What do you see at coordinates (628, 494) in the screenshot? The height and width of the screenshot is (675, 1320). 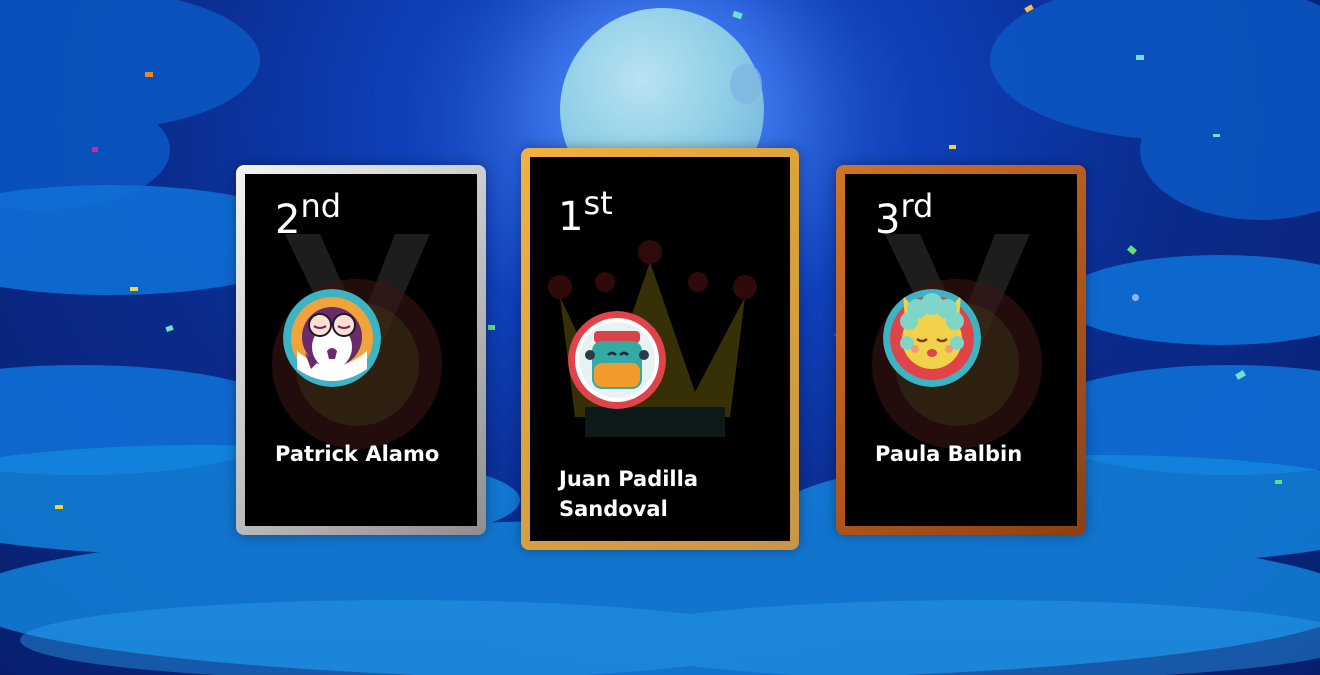 I see `player-name: Juan Padilla Sandoval` at bounding box center [628, 494].